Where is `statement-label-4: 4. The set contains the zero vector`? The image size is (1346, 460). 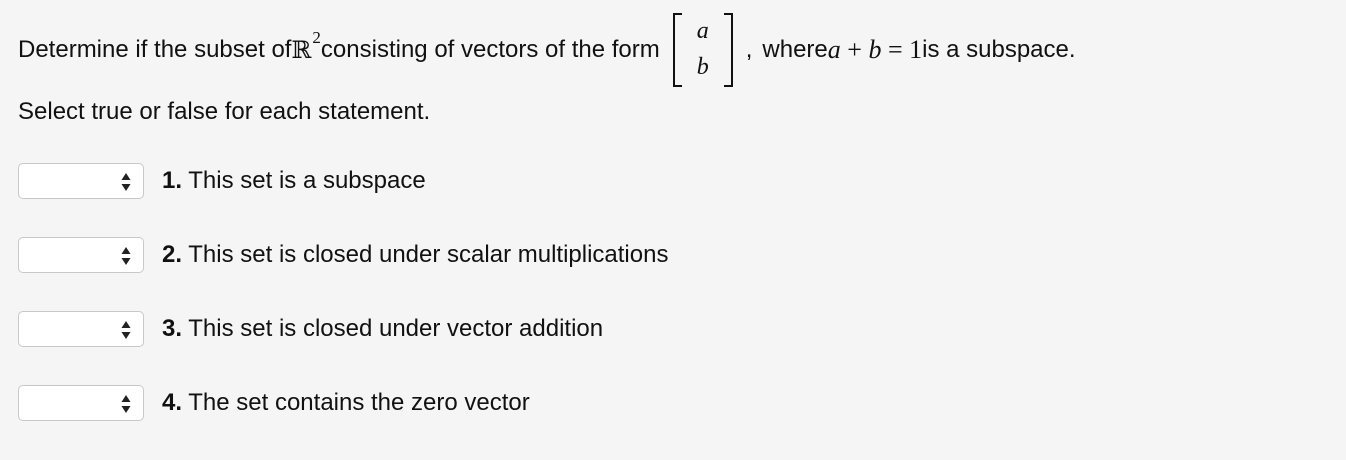 statement-label-4: 4. The set contains the zero vector is located at coordinates (346, 403).